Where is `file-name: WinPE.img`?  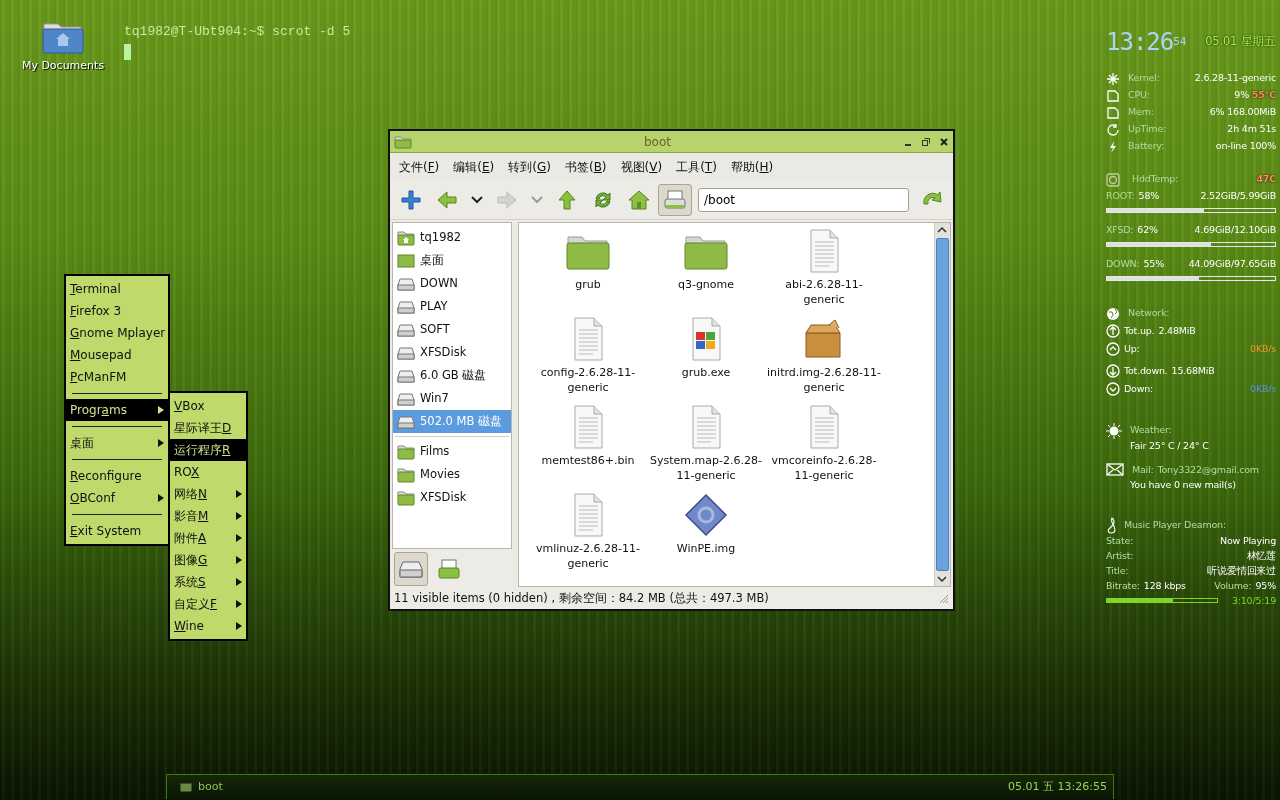
file-name: WinPE.img is located at coordinates (706, 548).